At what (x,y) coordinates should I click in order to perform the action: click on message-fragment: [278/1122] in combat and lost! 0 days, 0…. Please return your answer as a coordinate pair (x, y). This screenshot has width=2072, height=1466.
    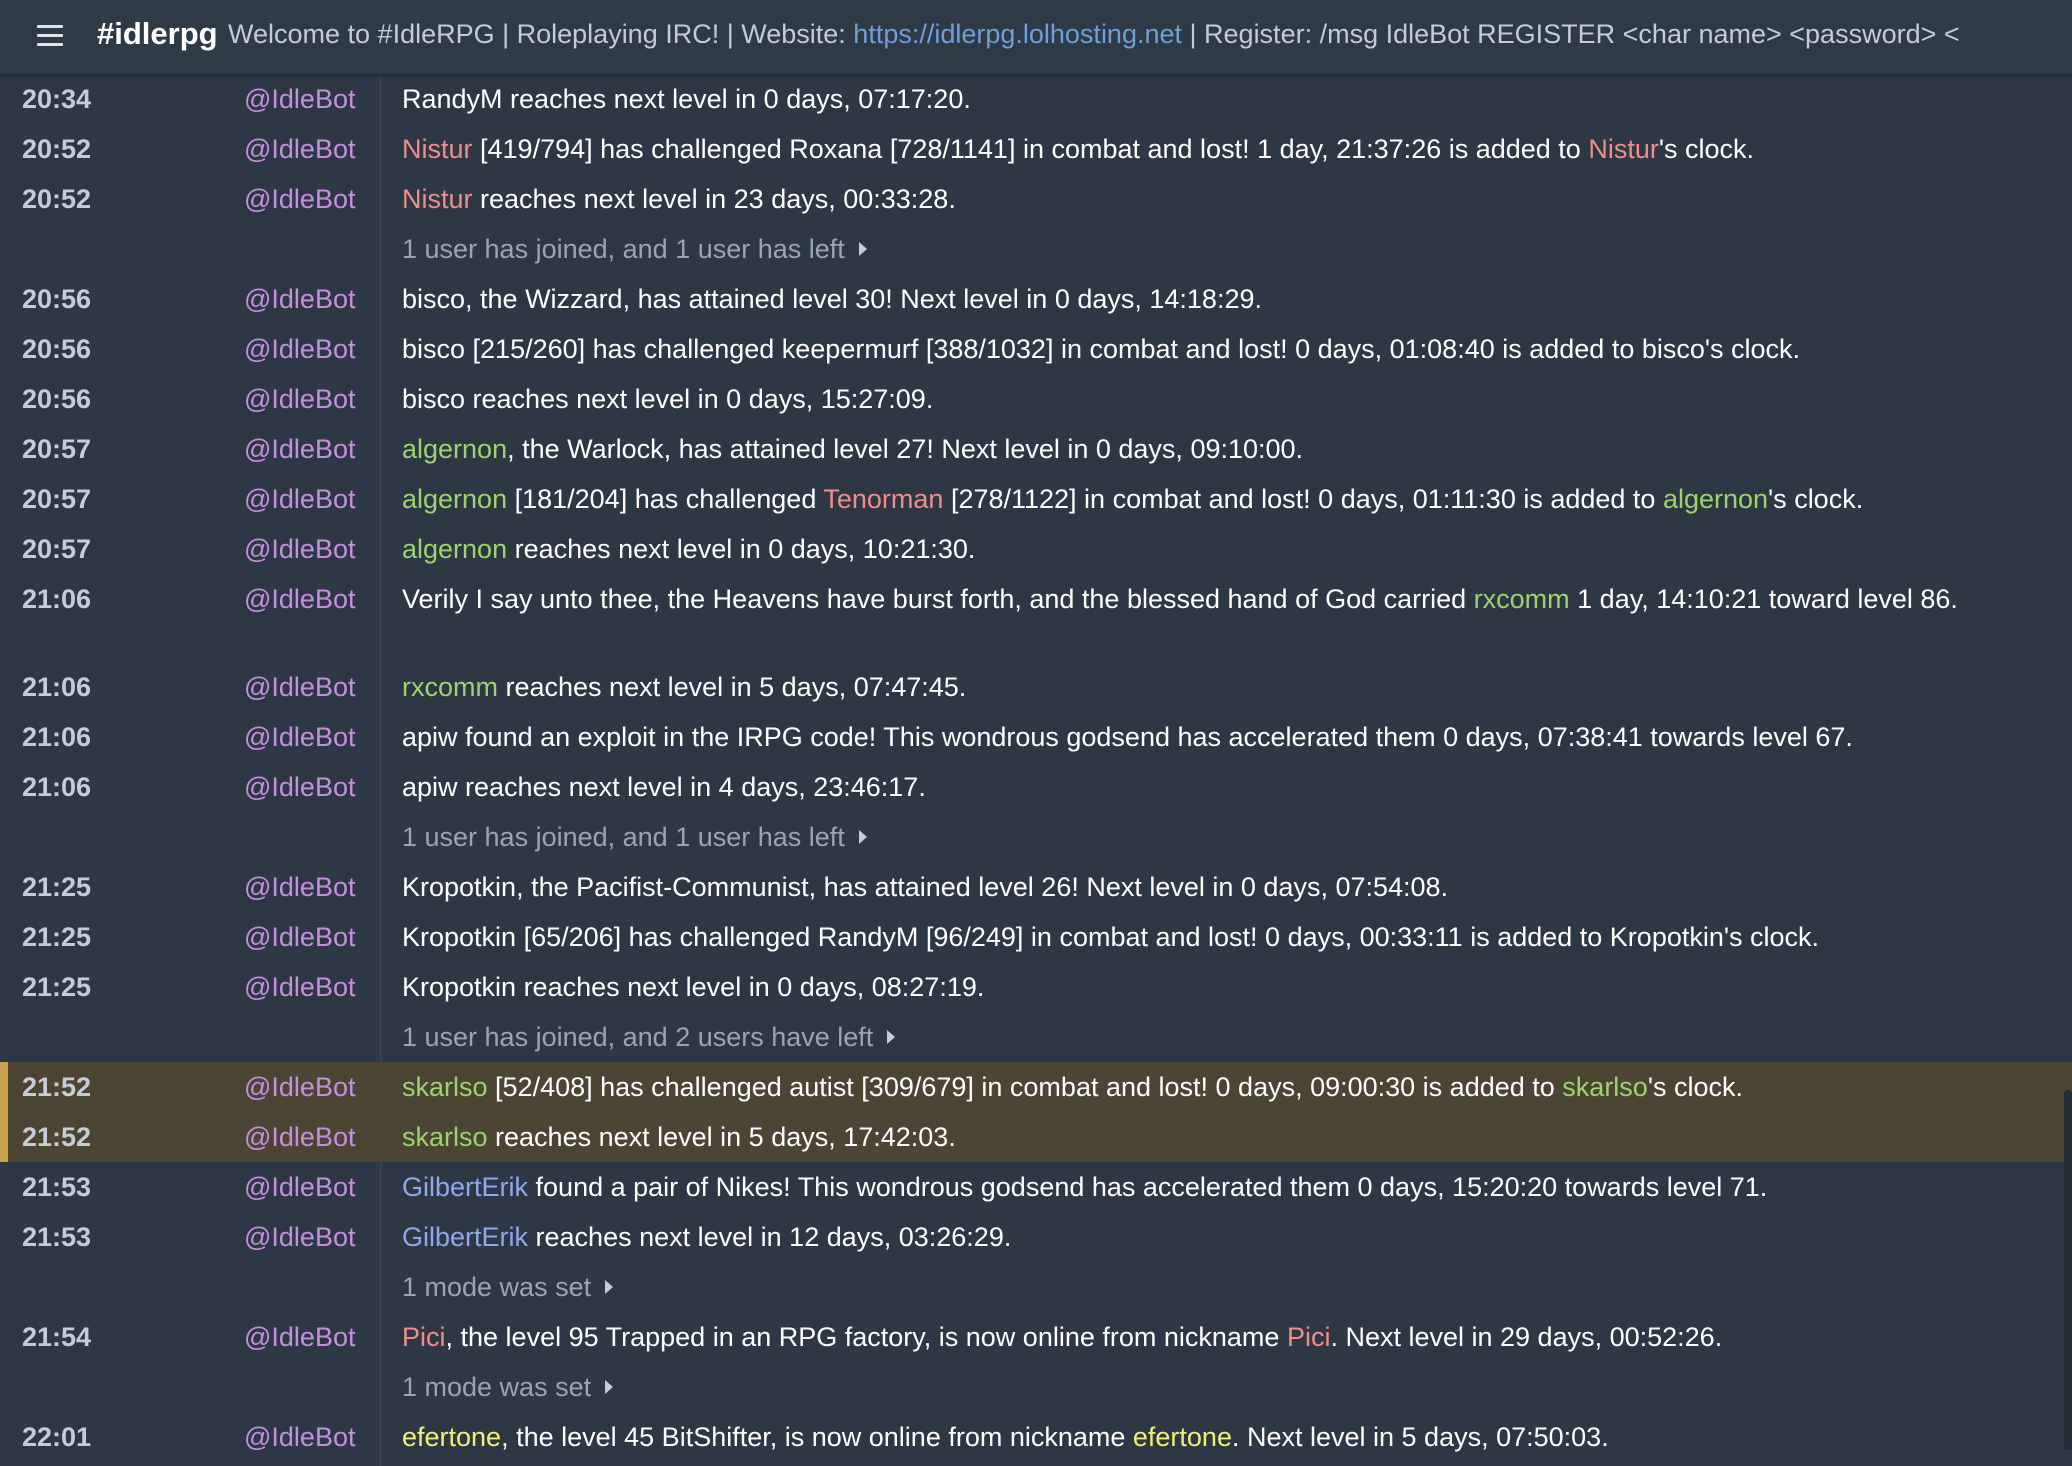
    Looking at the image, I should click on (1303, 499).